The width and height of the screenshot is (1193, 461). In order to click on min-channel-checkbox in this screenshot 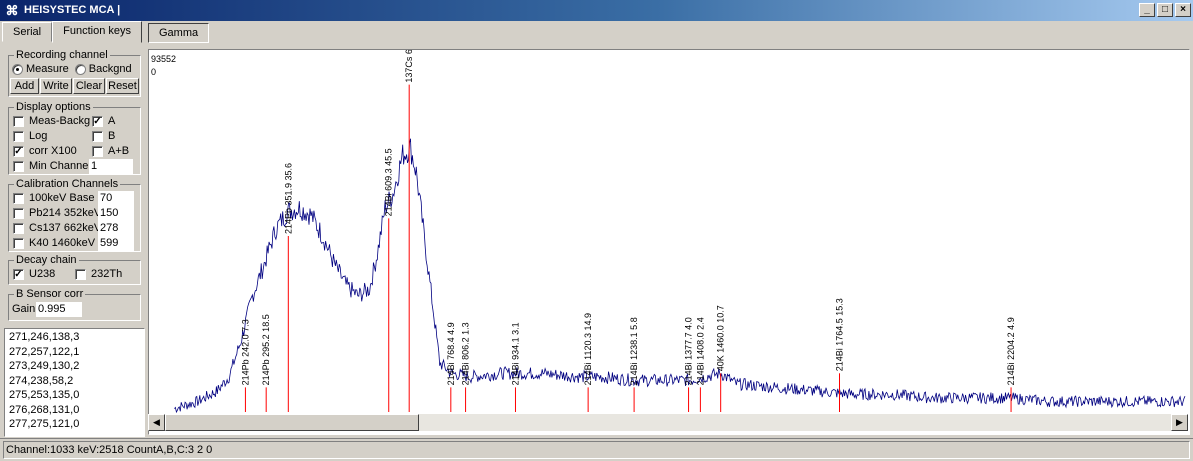, I will do `click(18, 166)`.